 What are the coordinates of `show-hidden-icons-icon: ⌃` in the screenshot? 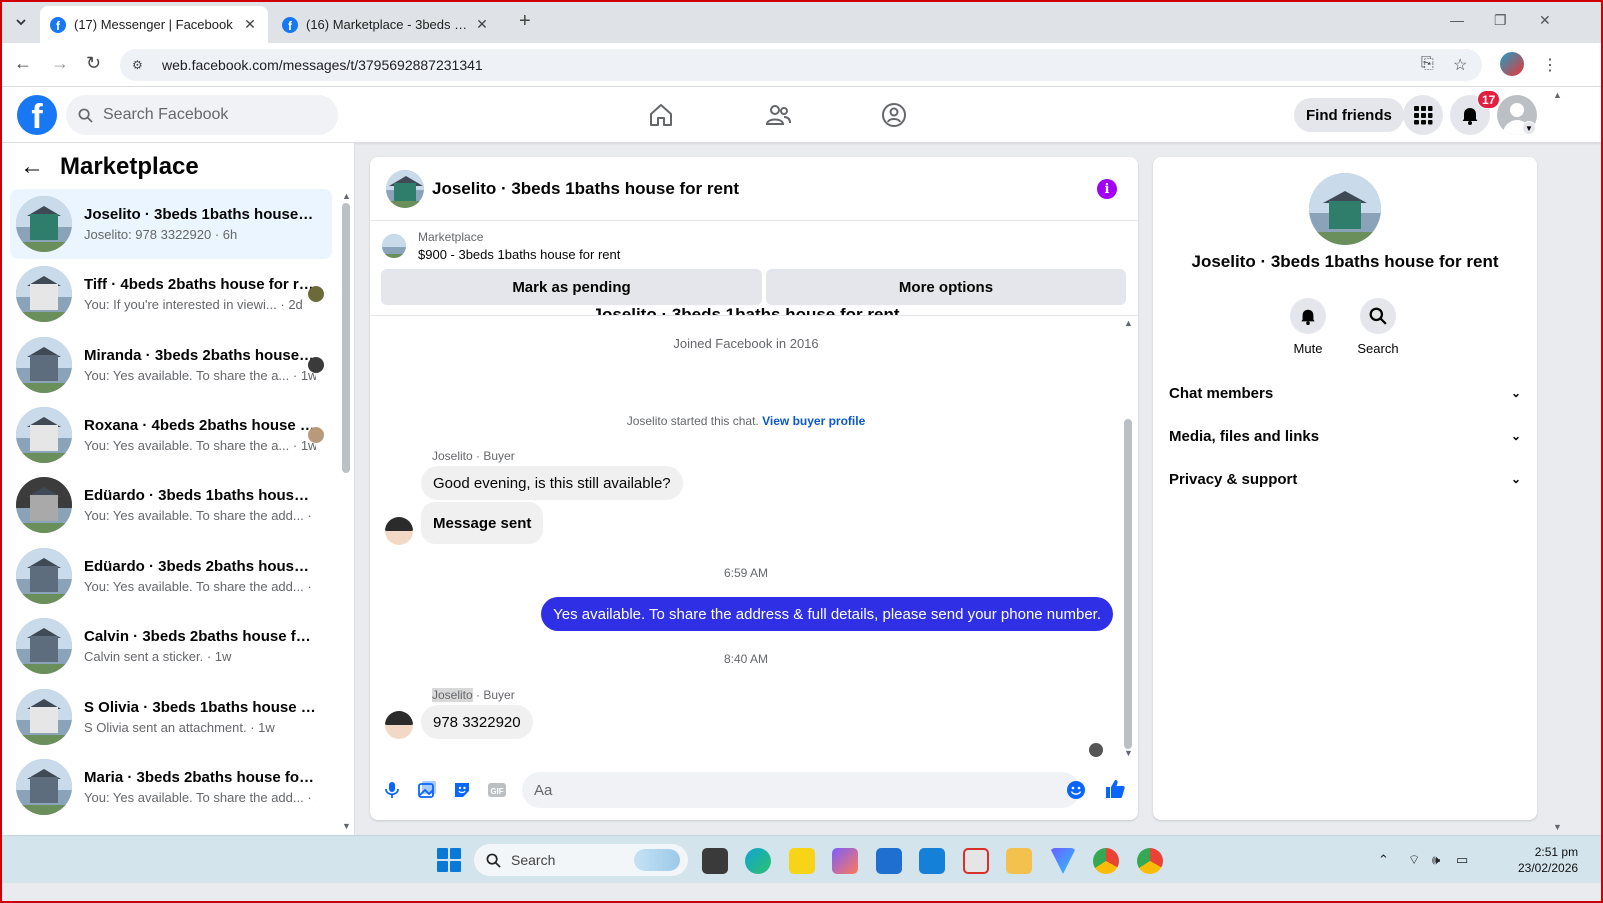 It's located at (1383, 860).